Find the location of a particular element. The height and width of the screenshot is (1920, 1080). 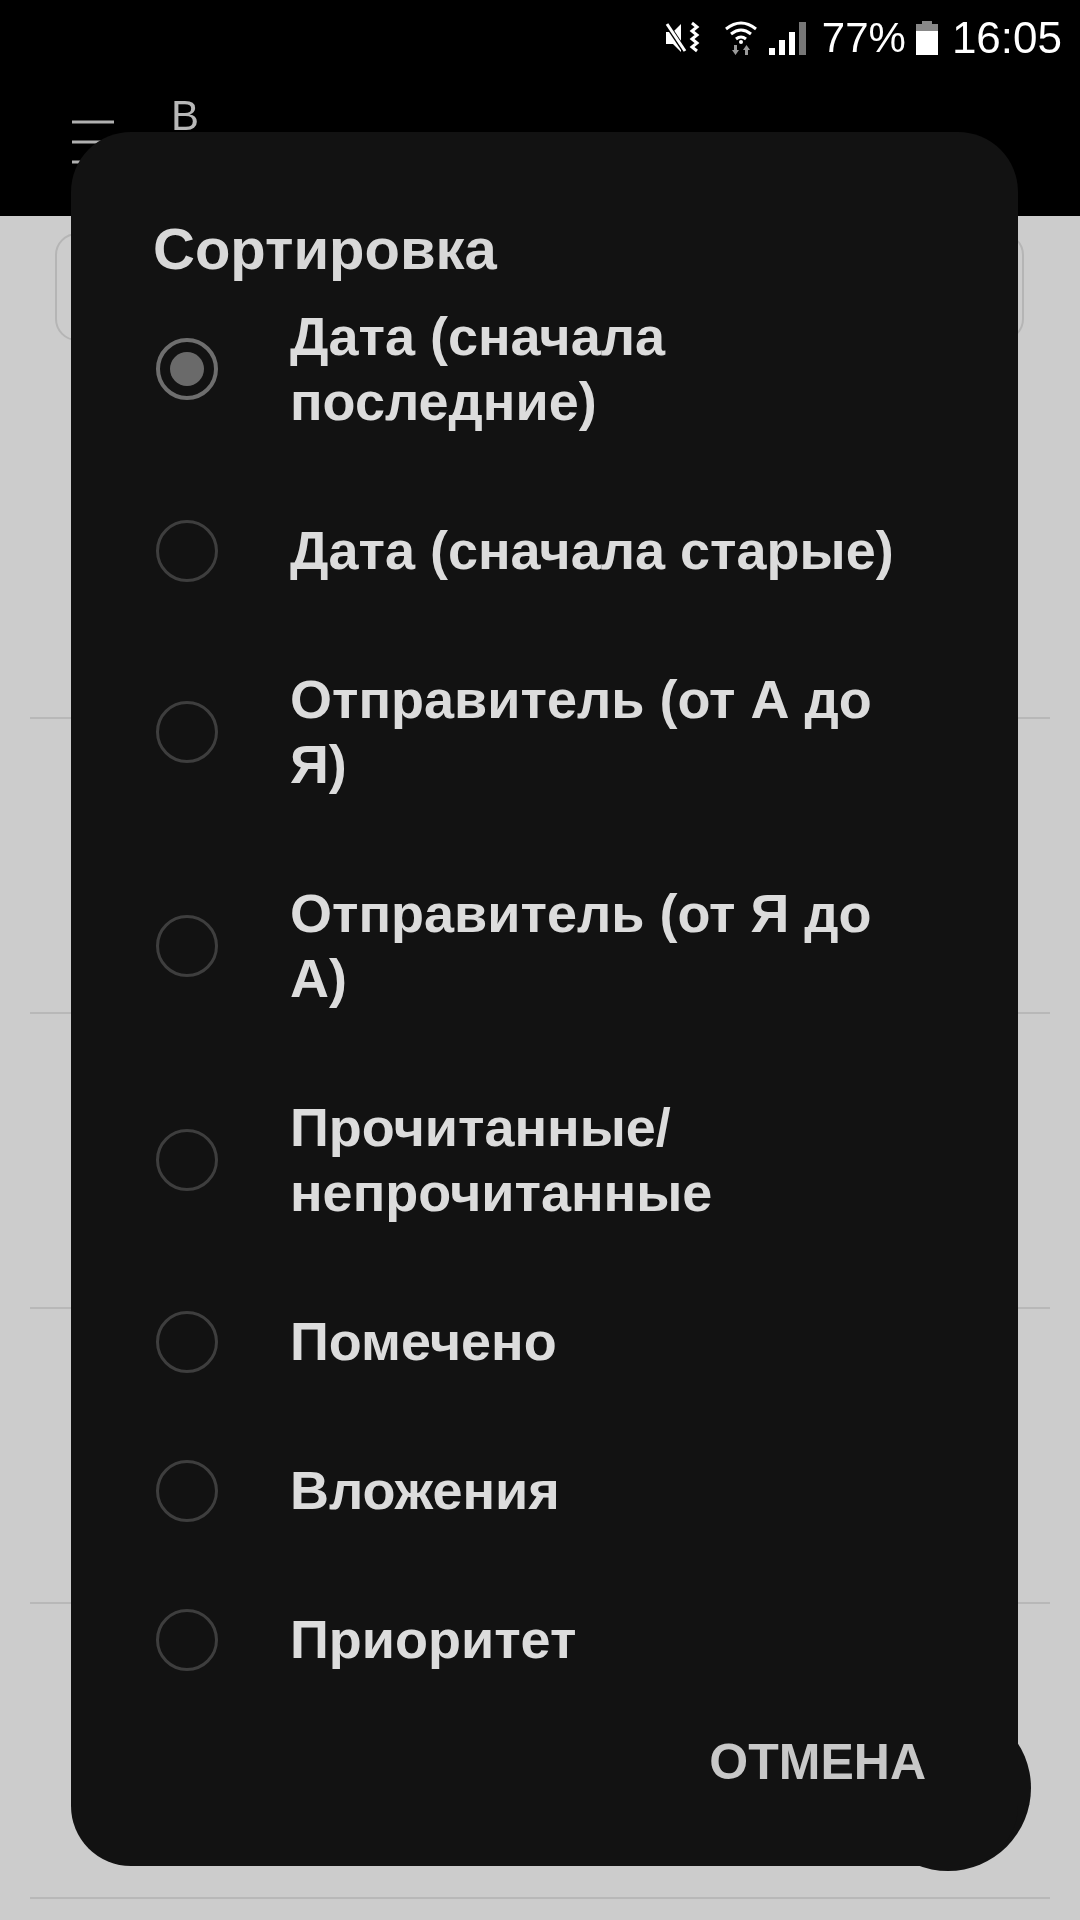

signal-icon is located at coordinates (787, 38).